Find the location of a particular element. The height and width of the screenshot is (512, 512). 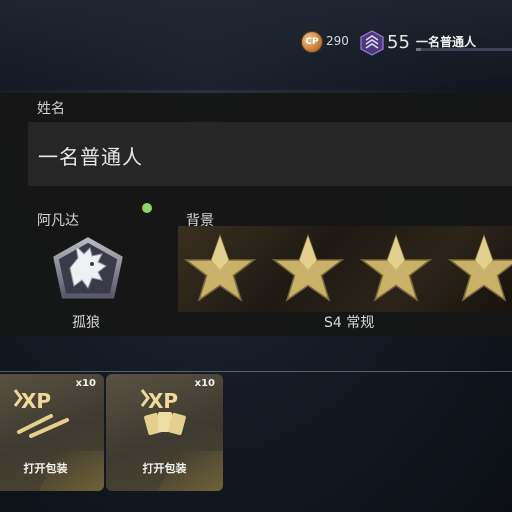

cod-points-value: 290 is located at coordinates (337, 41).